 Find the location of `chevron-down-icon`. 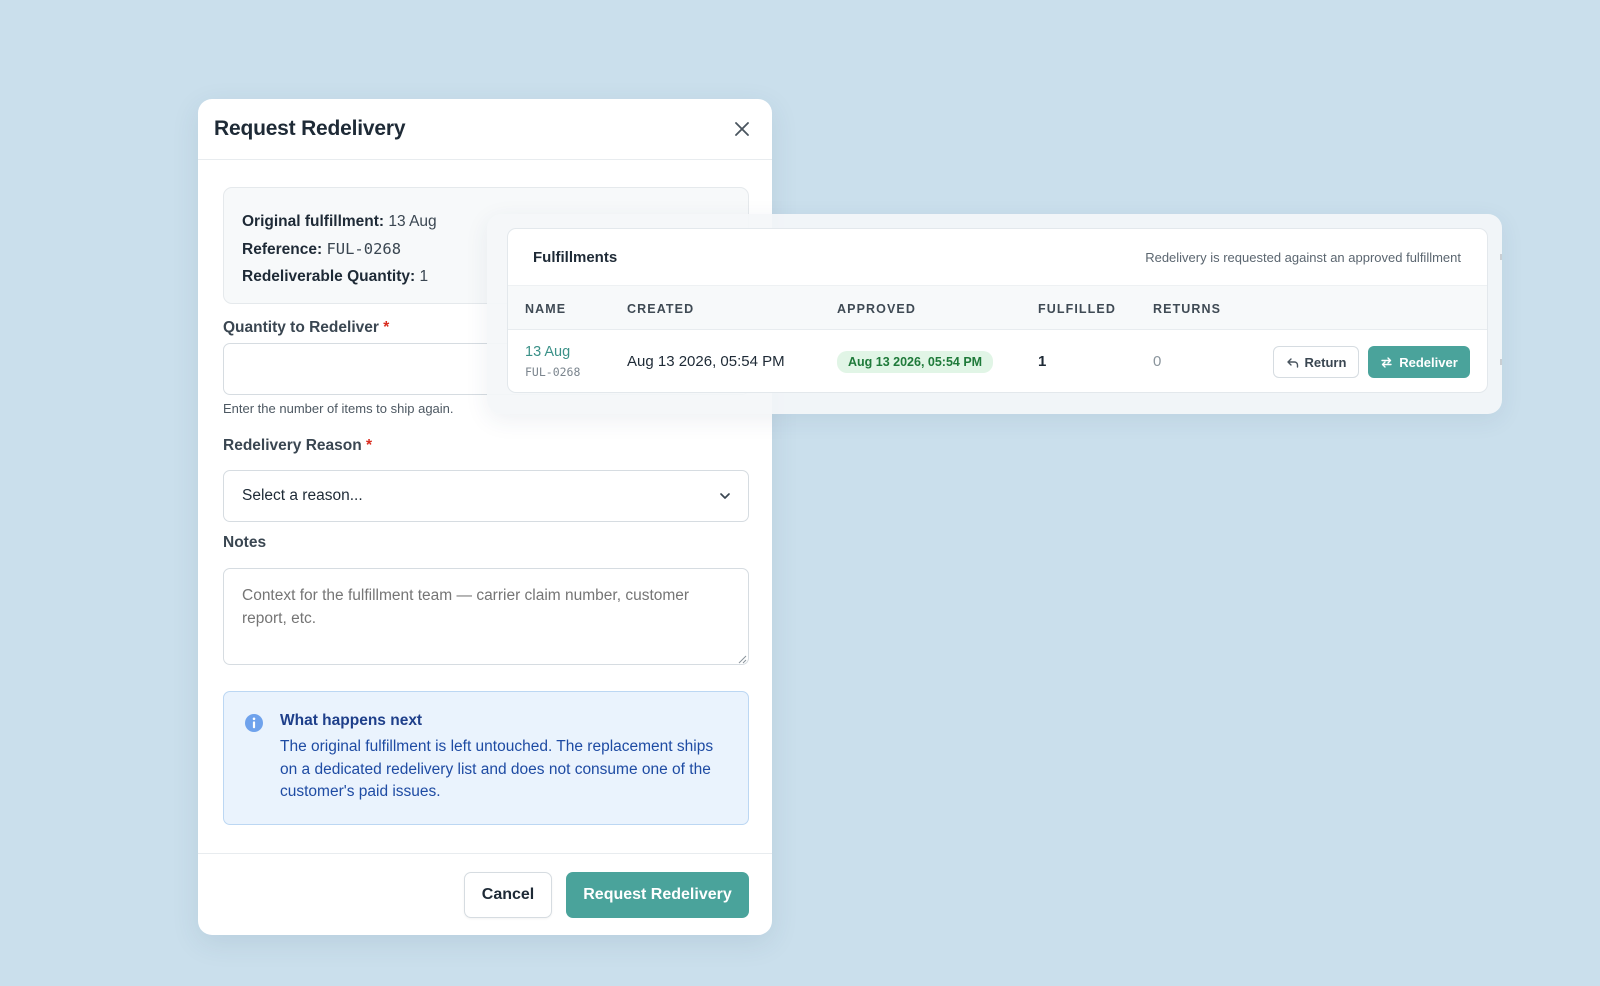

chevron-down-icon is located at coordinates (725, 496).